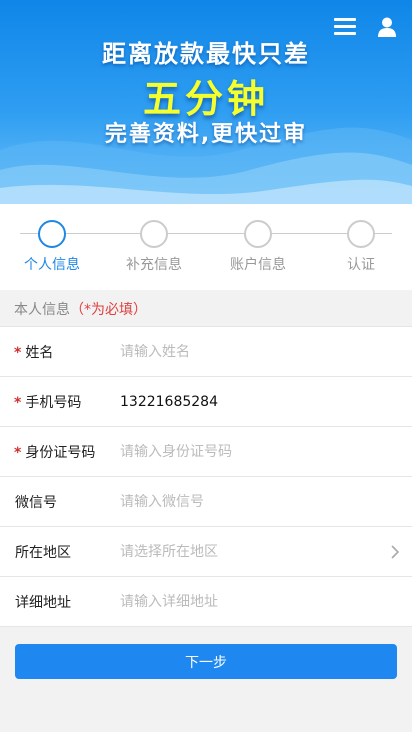 This screenshot has height=732, width=412. I want to click on step-account-info: 账户信息, so click(258, 247).